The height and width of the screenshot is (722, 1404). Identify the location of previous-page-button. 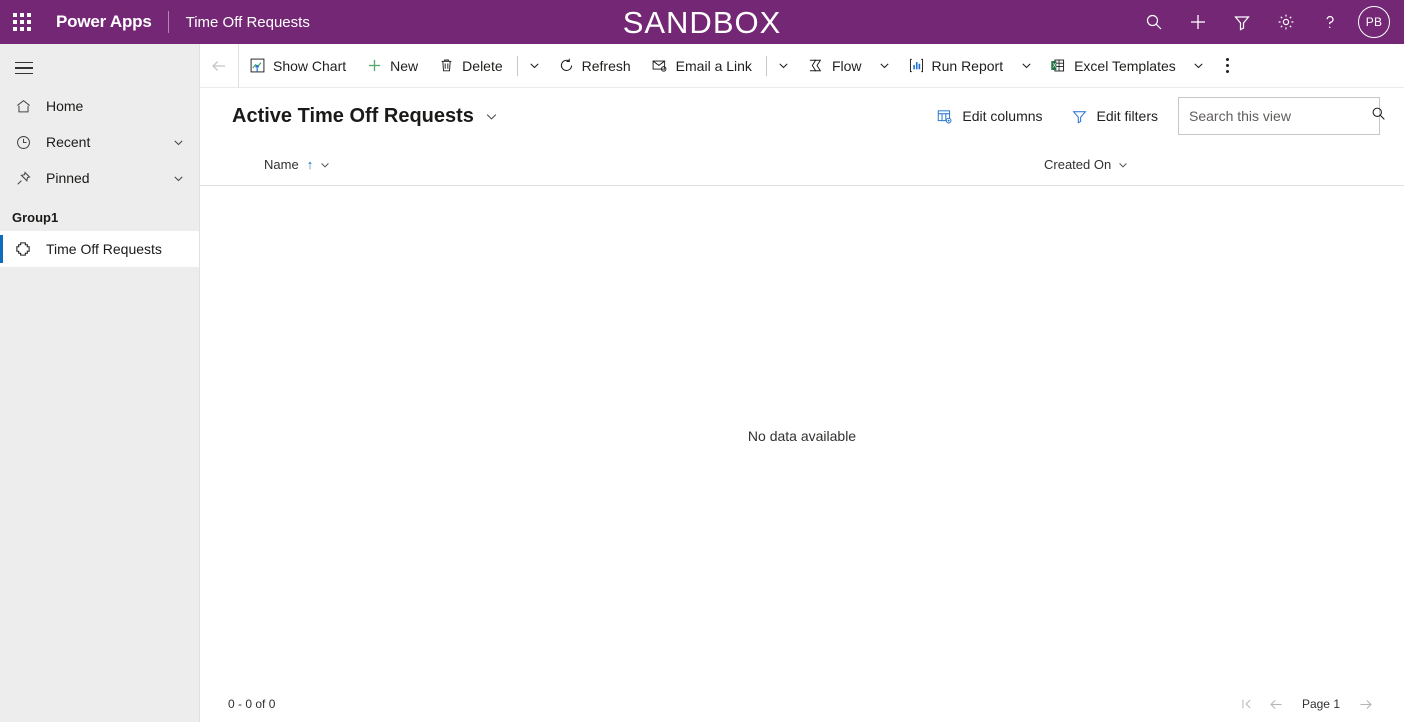
(1277, 704).